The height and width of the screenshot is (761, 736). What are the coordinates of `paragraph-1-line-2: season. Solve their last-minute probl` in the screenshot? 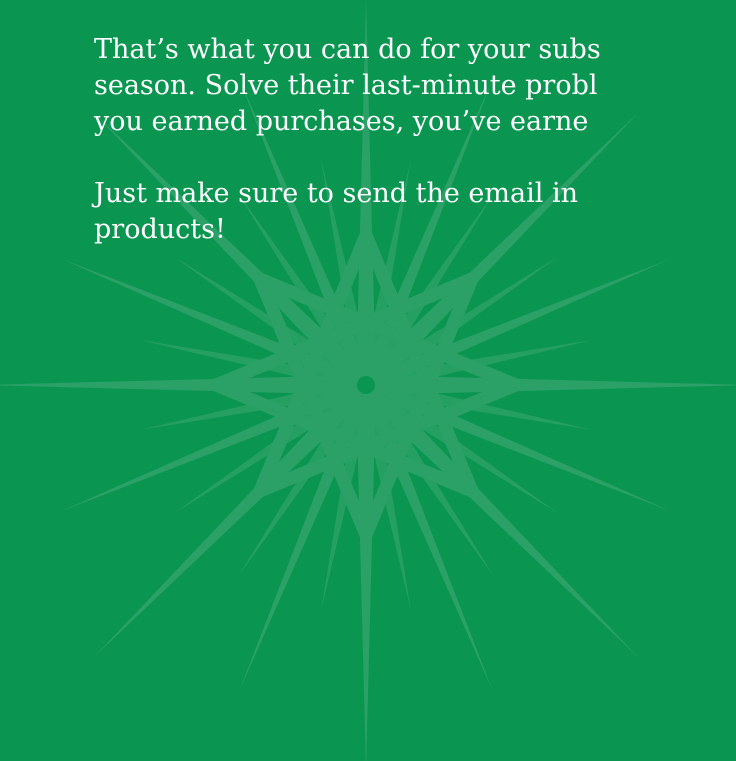 It's located at (346, 85).